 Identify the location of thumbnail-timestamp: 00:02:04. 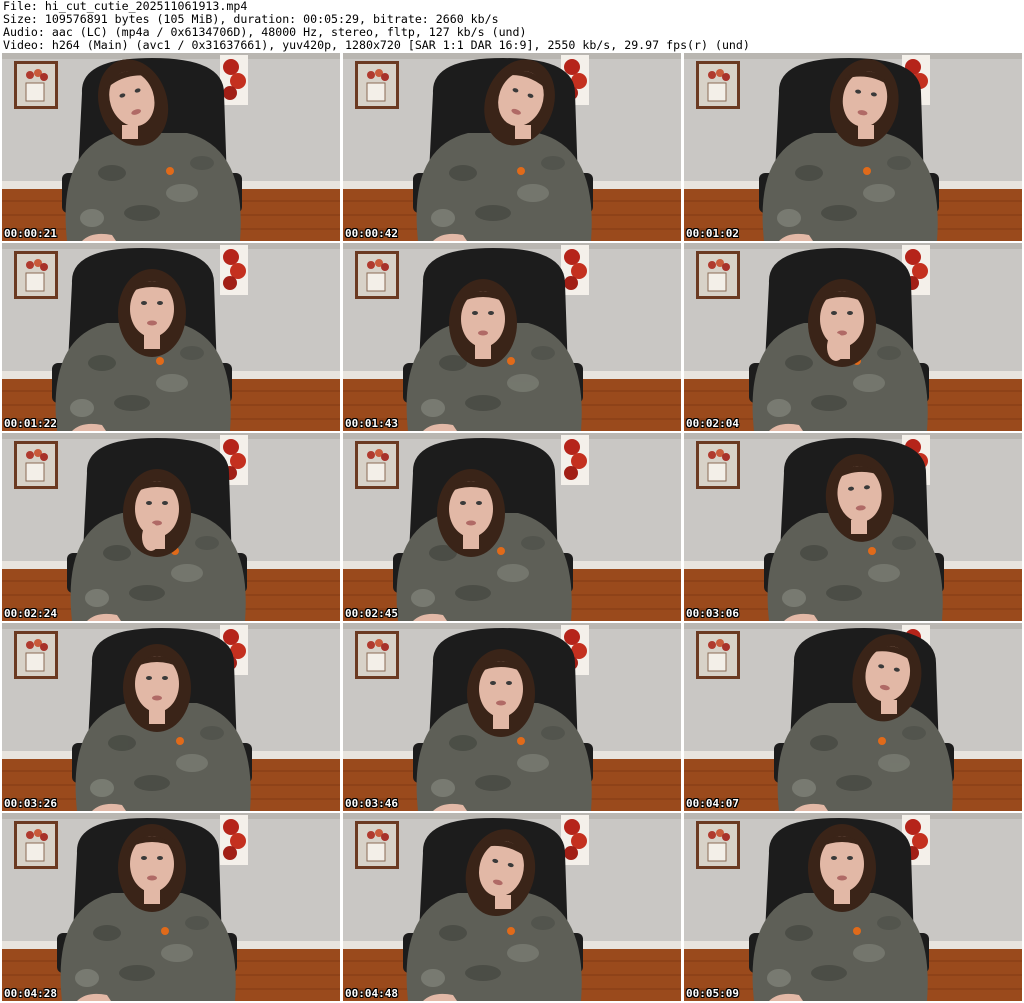
(712, 423).